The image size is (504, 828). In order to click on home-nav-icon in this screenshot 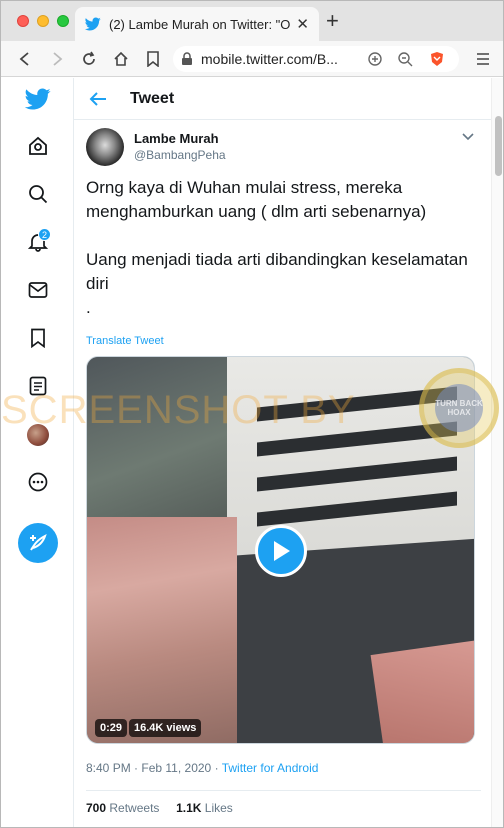, I will do `click(121, 59)`.